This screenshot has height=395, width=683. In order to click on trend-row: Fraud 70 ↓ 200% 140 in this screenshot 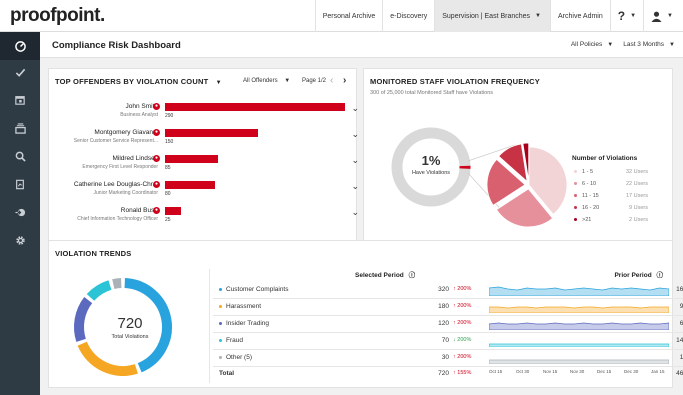, I will do `click(448, 341)`.